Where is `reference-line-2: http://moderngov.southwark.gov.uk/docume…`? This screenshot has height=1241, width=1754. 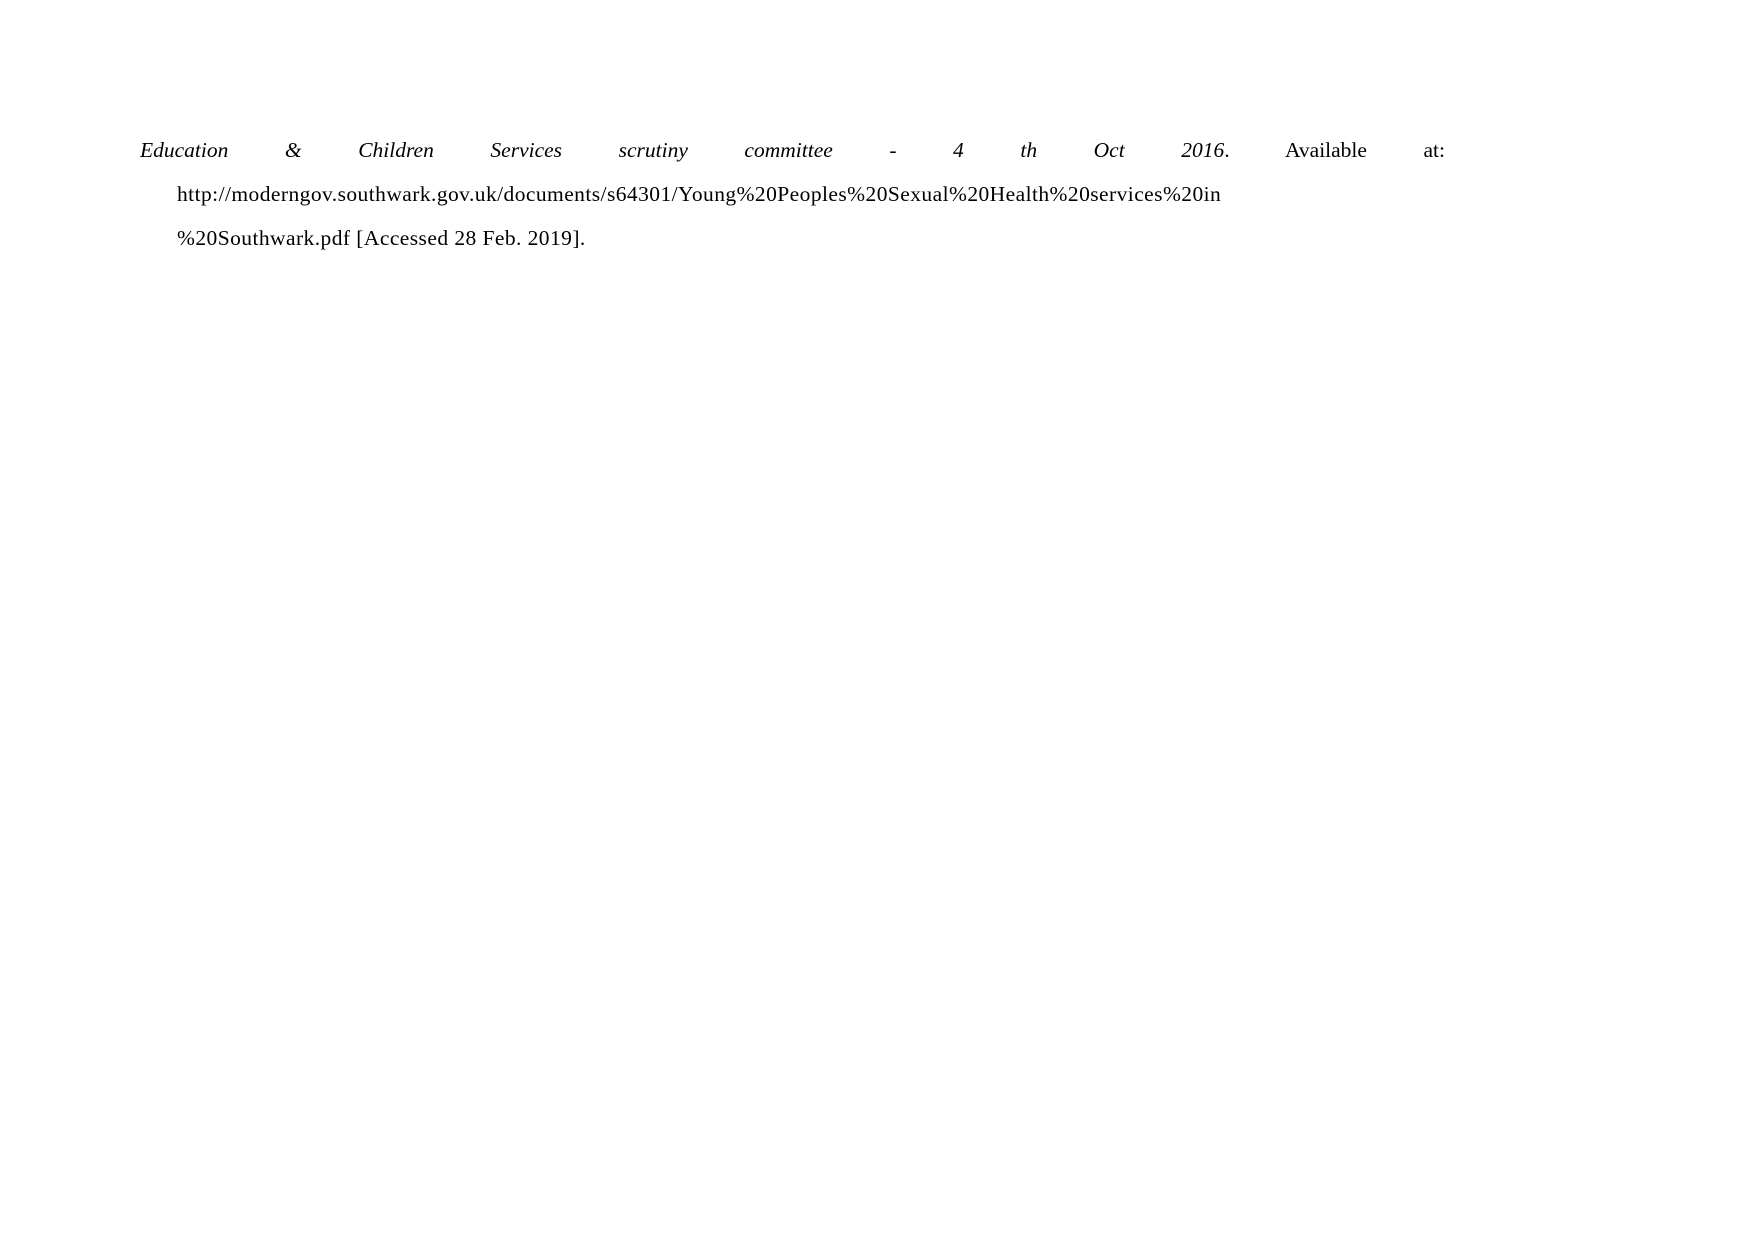
reference-line-2: http://moderngov.southwark.gov.uk/docume… is located at coordinates (811, 194).